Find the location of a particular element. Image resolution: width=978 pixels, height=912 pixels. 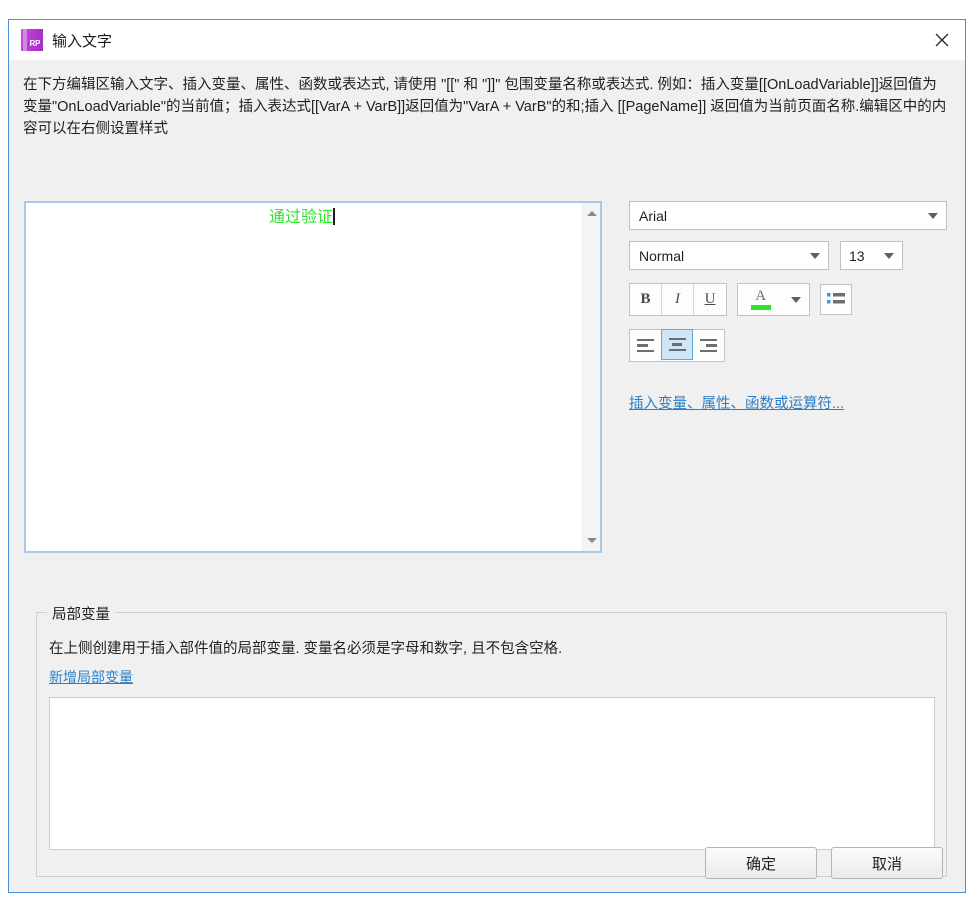

app-icon-label: RP is located at coordinates (34, 43).